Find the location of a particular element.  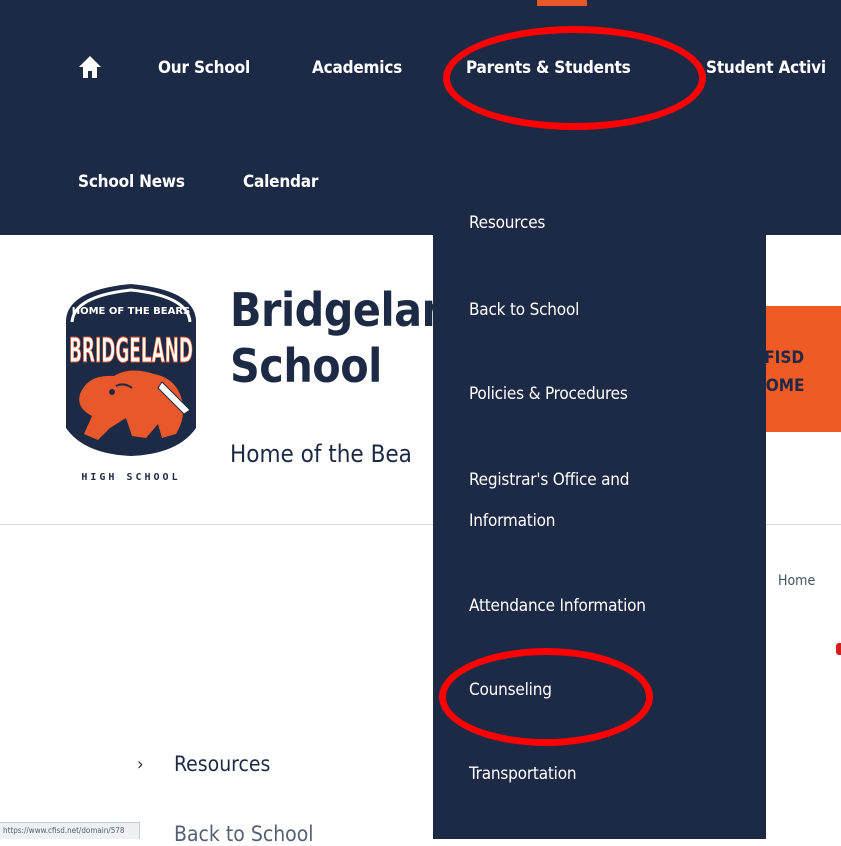

nav-calendar: Calendar is located at coordinates (280, 182).